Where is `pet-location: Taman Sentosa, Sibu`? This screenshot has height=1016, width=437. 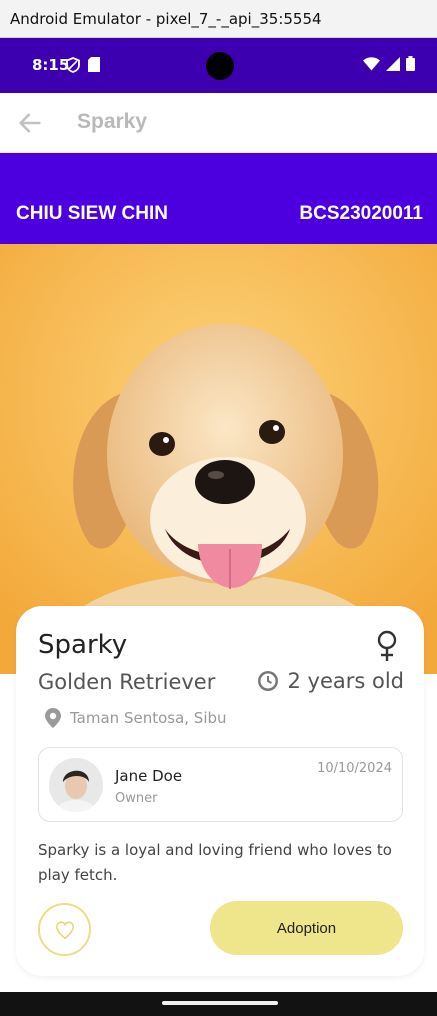
pet-location: Taman Sentosa, Sibu is located at coordinates (148, 718).